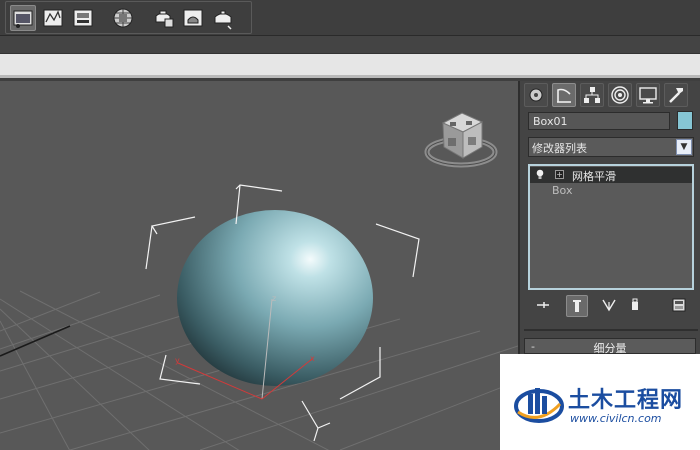 This screenshot has width=700, height=450. I want to click on viewcube, so click(461, 140).